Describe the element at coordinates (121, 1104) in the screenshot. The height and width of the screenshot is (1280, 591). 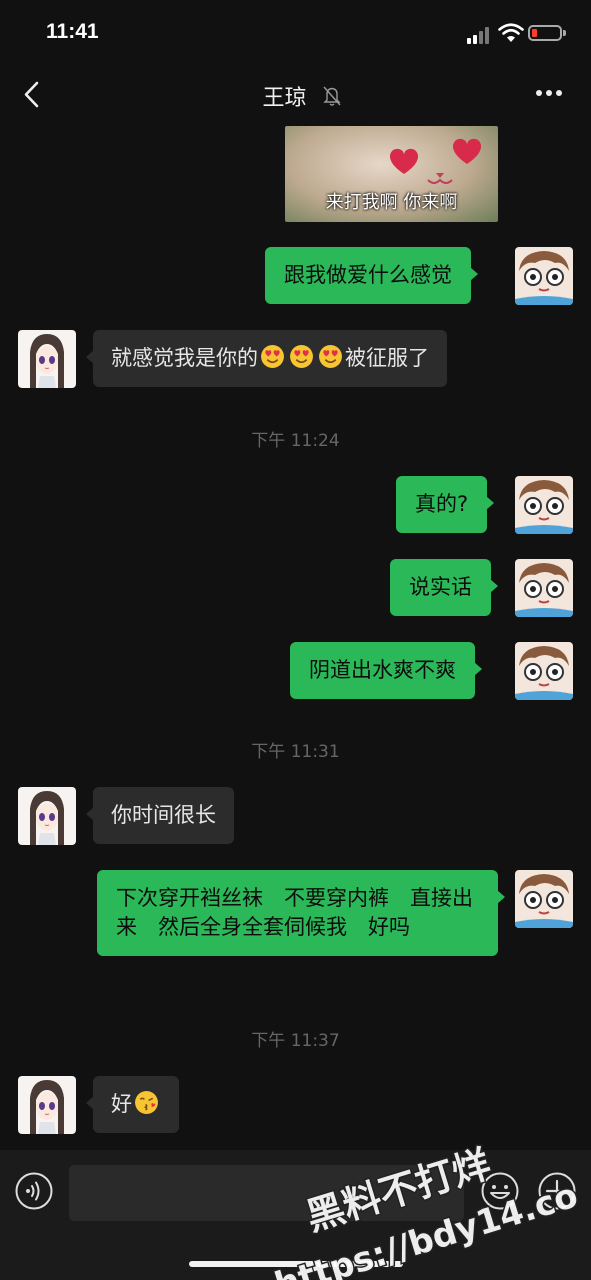
I see `message-text: 好` at that location.